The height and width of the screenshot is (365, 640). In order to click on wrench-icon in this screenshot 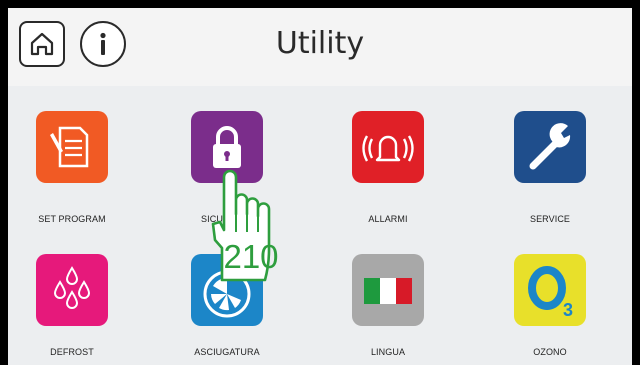, I will do `click(550, 146)`.